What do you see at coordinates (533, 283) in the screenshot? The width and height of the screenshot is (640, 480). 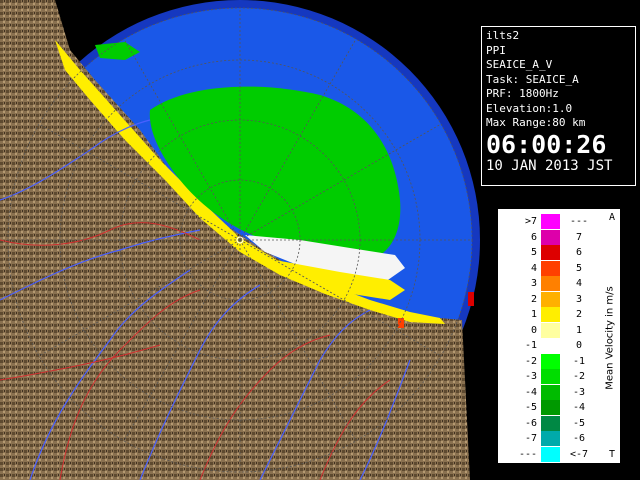 I see `legend-lower-bound: 3` at bounding box center [533, 283].